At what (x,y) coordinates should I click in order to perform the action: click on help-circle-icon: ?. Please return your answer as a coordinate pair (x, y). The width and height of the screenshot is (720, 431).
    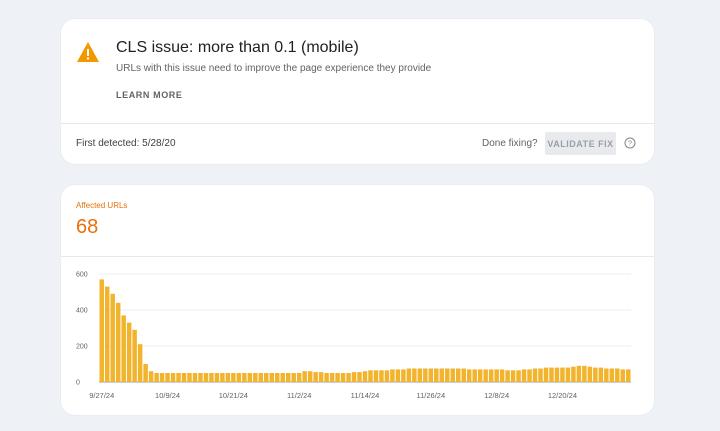
    Looking at the image, I should click on (630, 143).